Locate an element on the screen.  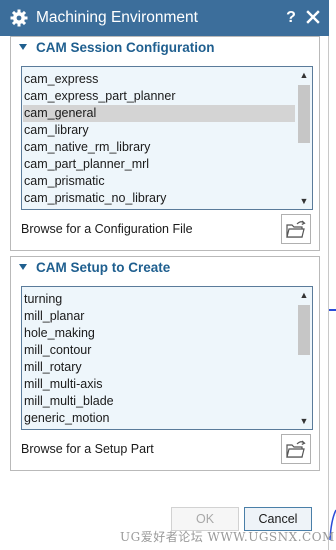
browse-config-label: Browse for a Configuration File is located at coordinates (107, 229).